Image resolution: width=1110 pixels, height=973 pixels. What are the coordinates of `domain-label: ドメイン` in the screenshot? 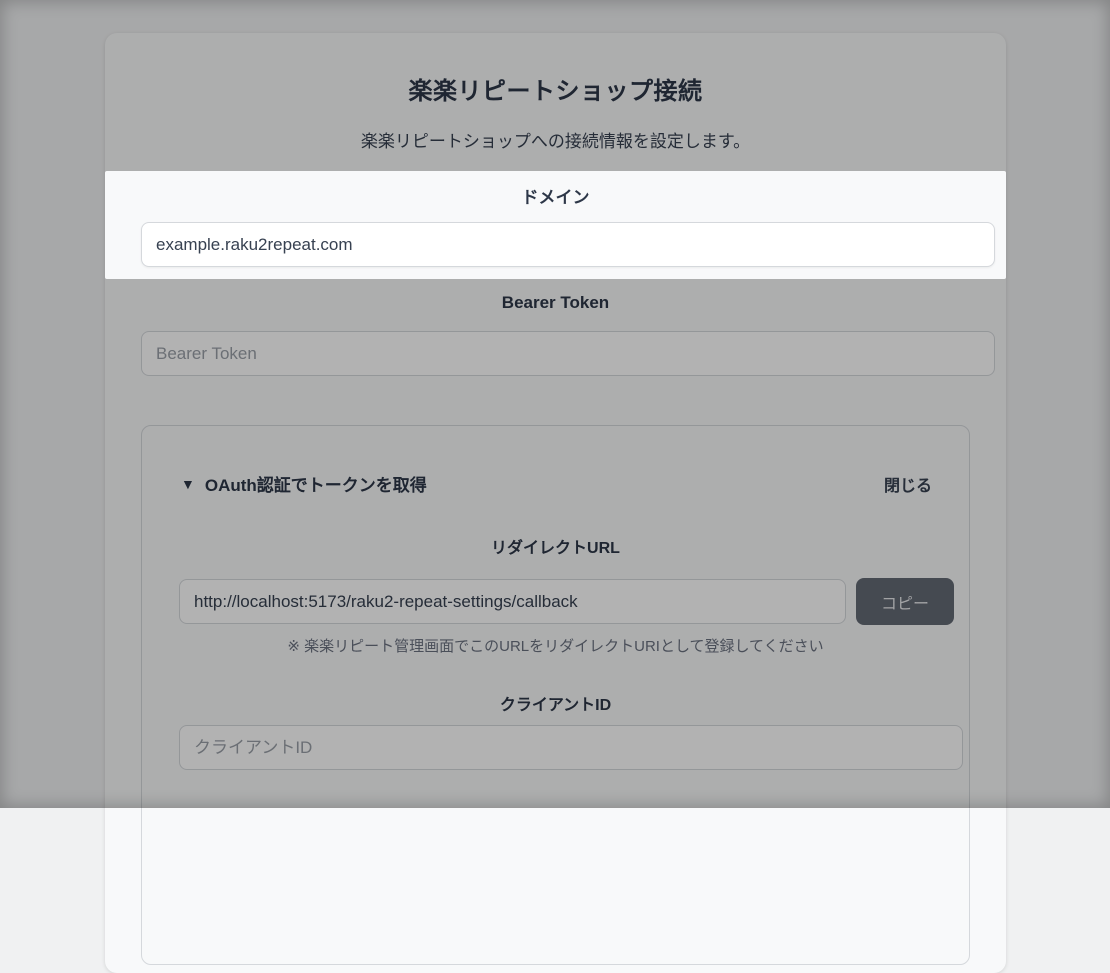 It's located at (555, 195).